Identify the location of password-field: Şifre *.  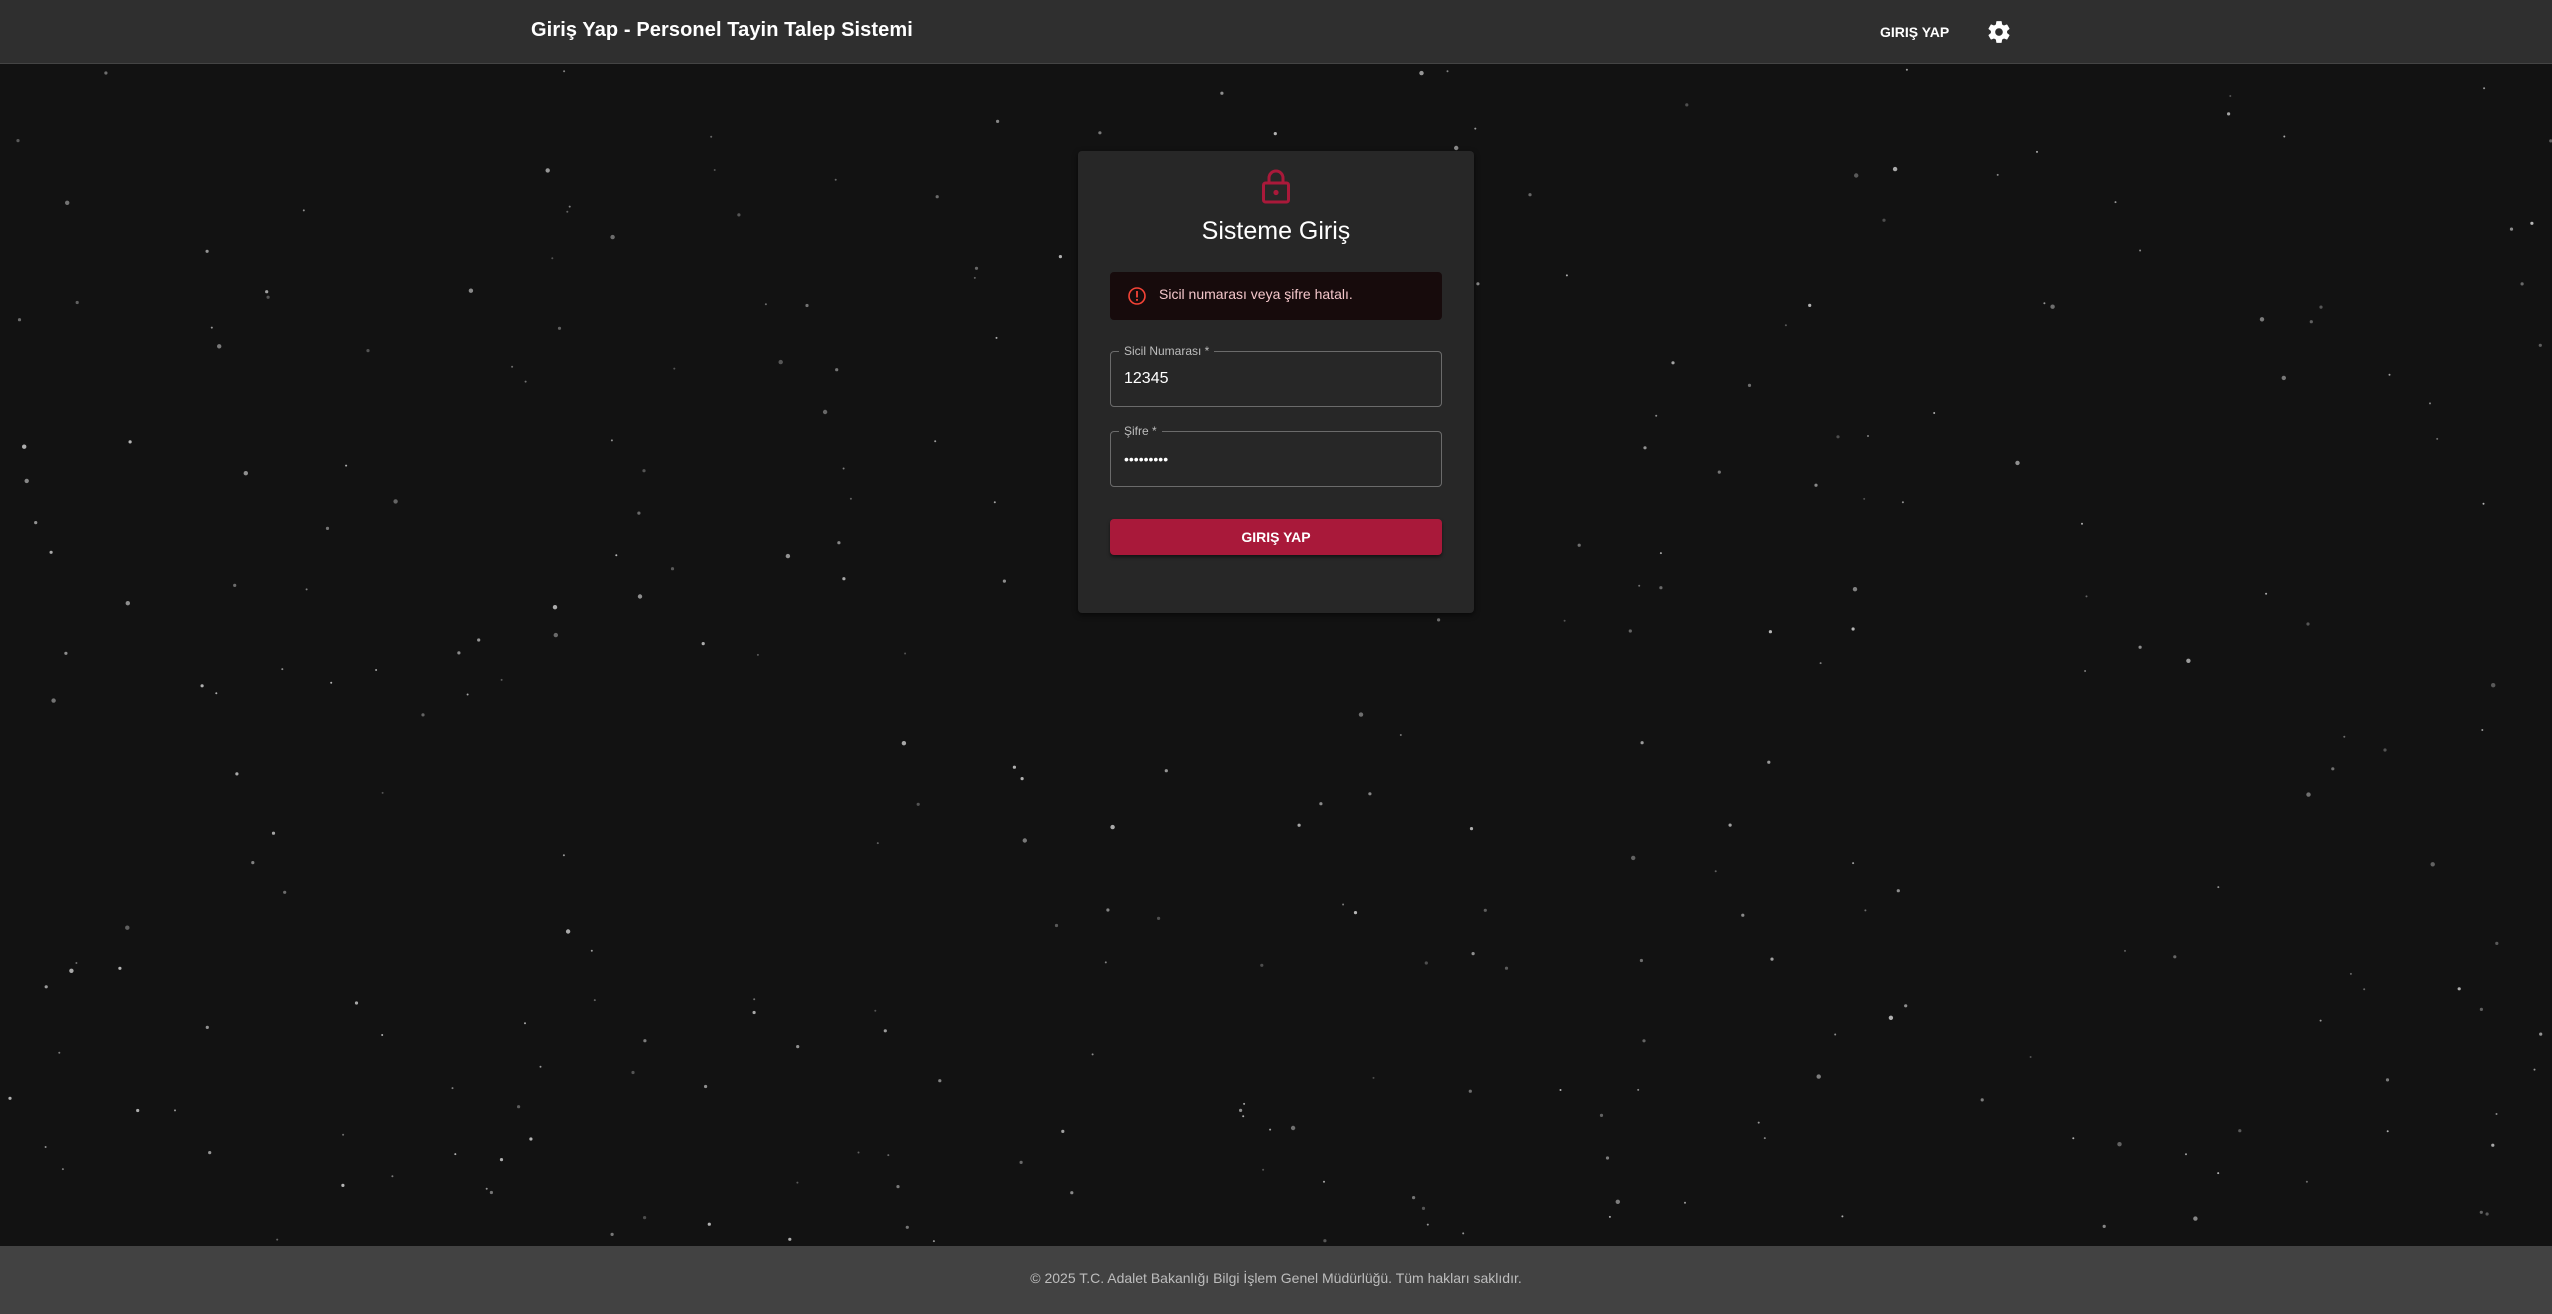
(1276, 455).